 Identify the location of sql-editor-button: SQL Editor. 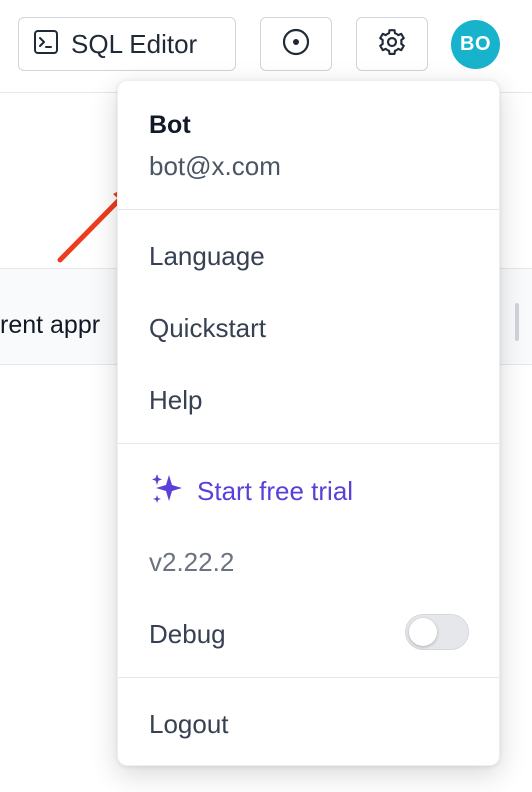
(127, 44).